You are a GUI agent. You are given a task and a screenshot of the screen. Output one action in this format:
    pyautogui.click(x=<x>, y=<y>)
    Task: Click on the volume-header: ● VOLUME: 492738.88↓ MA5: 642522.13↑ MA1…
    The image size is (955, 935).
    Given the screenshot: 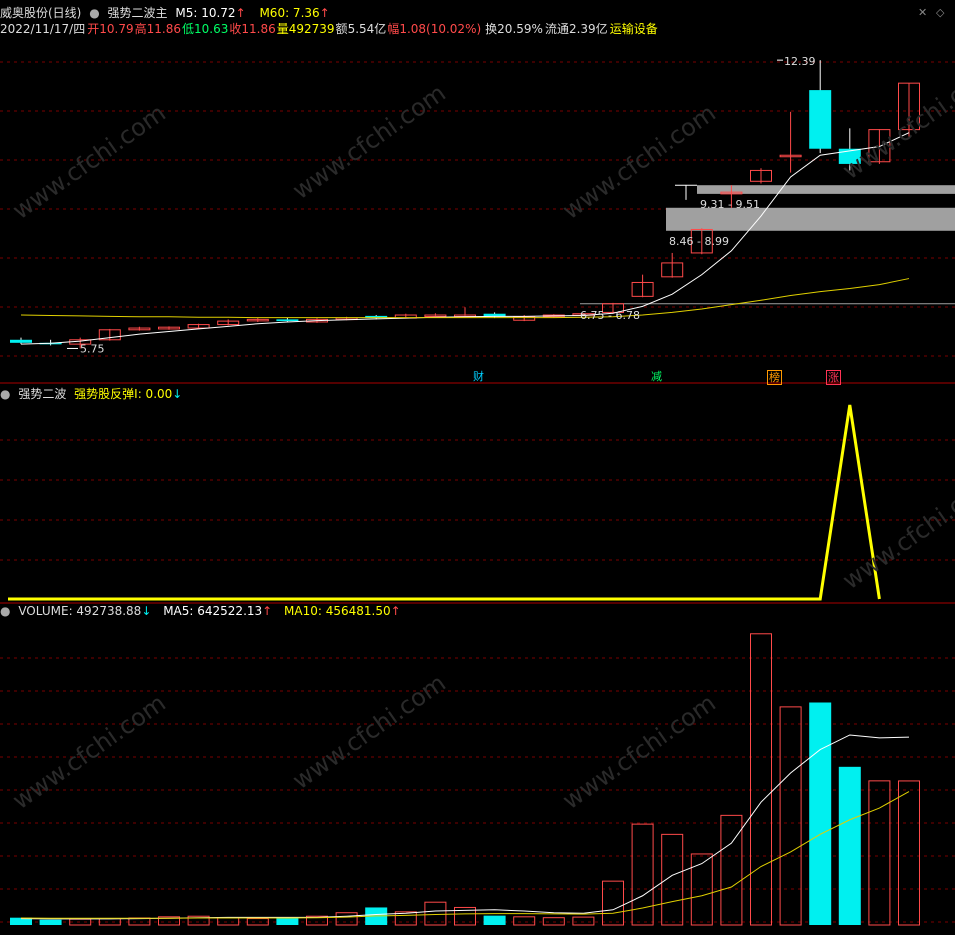 What is the action you would take?
    pyautogui.click(x=202, y=611)
    